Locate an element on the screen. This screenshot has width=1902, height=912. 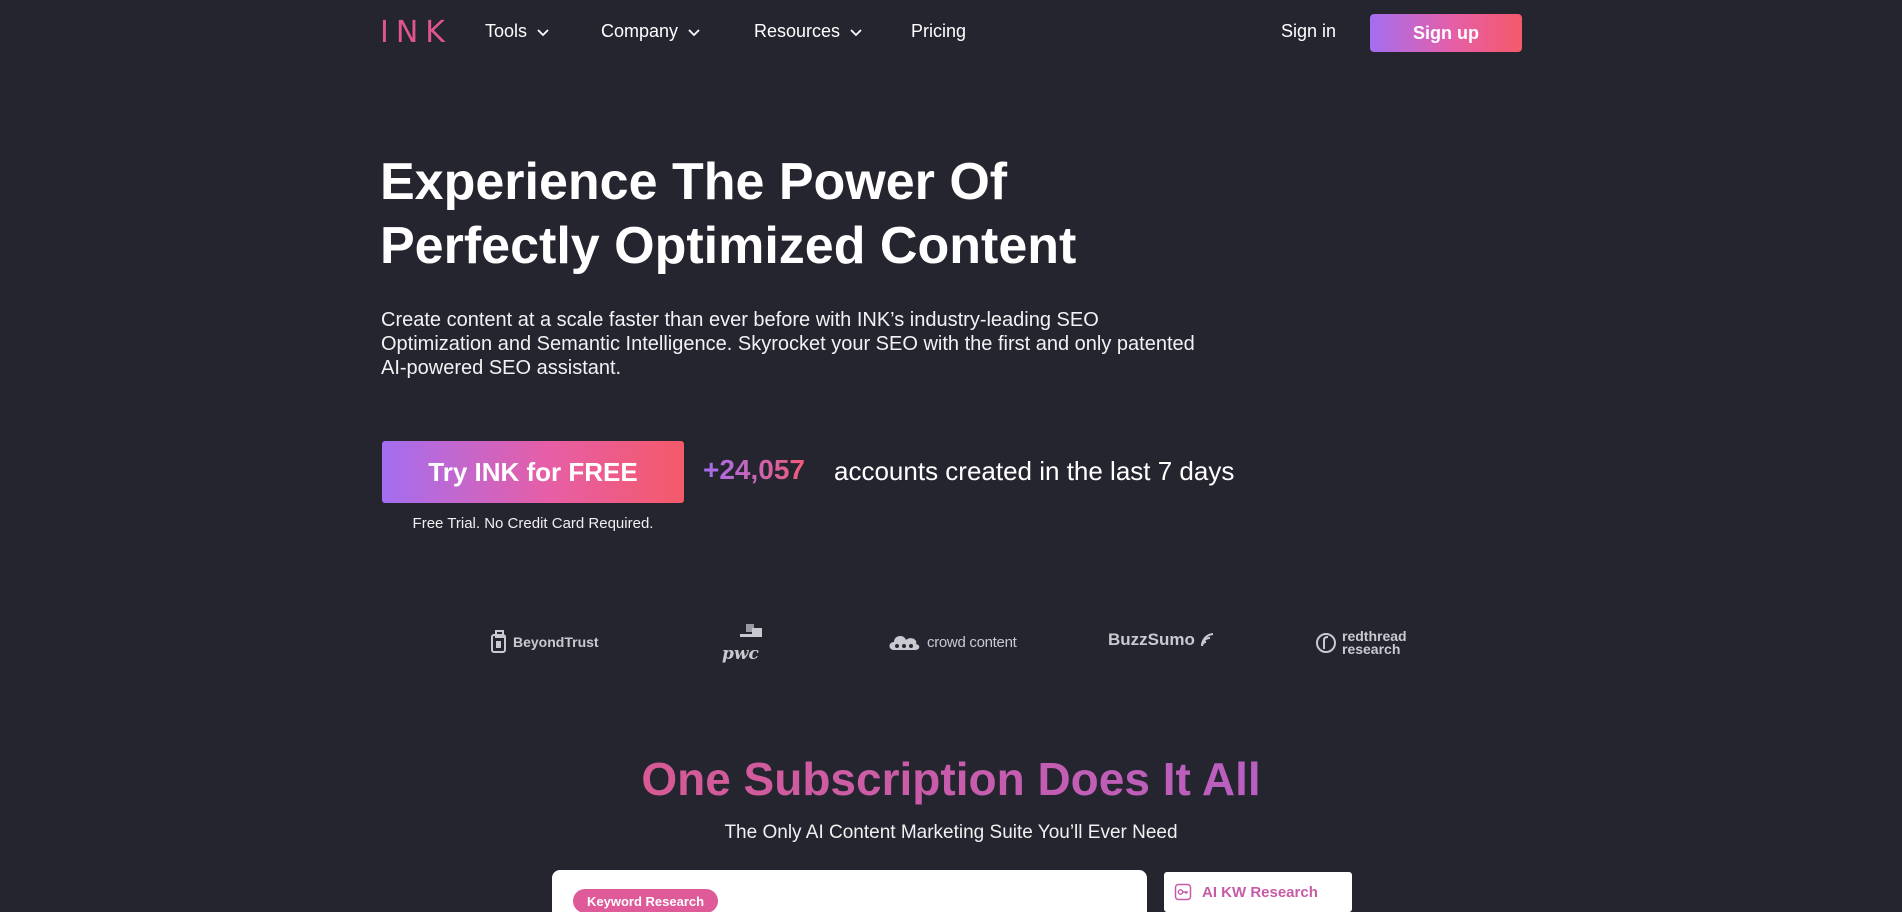
redthread-icon is located at coordinates (1326, 643).